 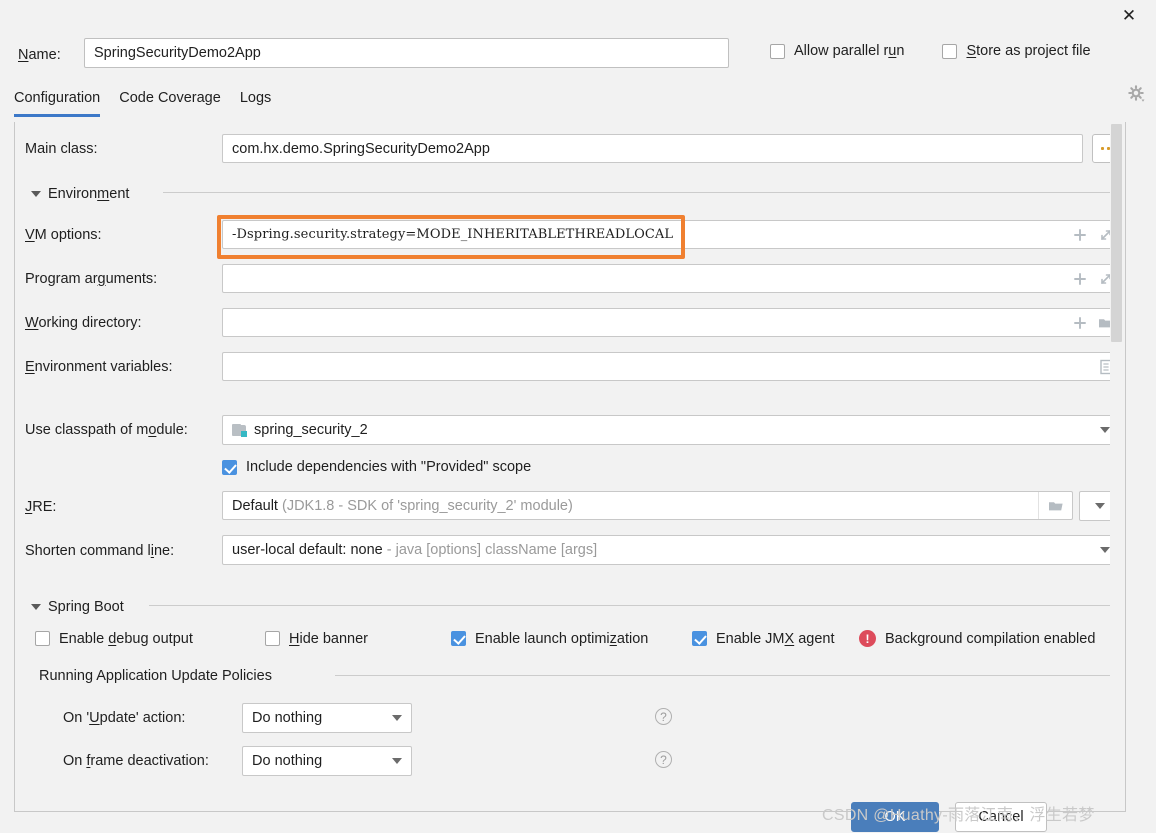 What do you see at coordinates (725, 675) in the screenshot?
I see `update-policies-divider` at bounding box center [725, 675].